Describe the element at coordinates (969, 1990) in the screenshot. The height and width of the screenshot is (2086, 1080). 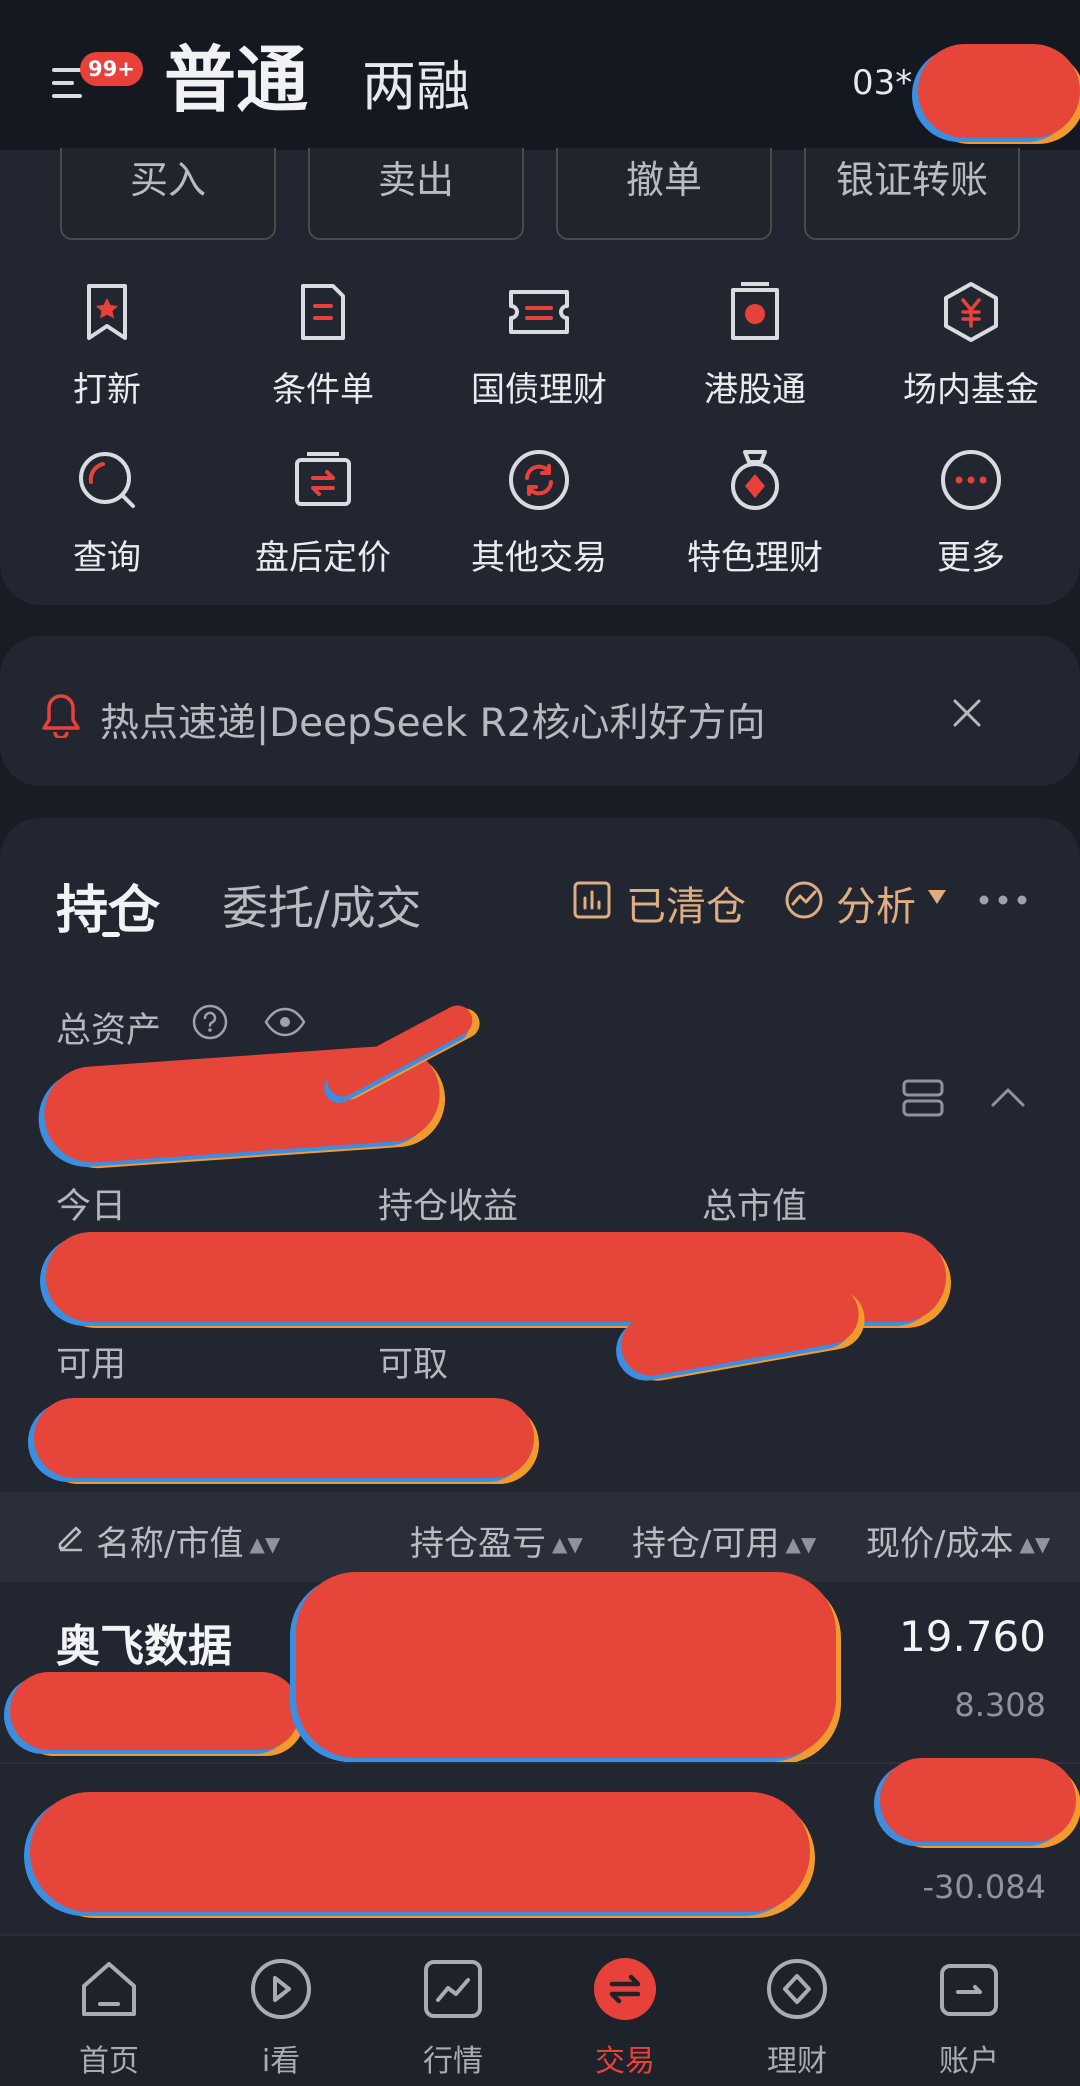
I see `wallet-icon` at that location.